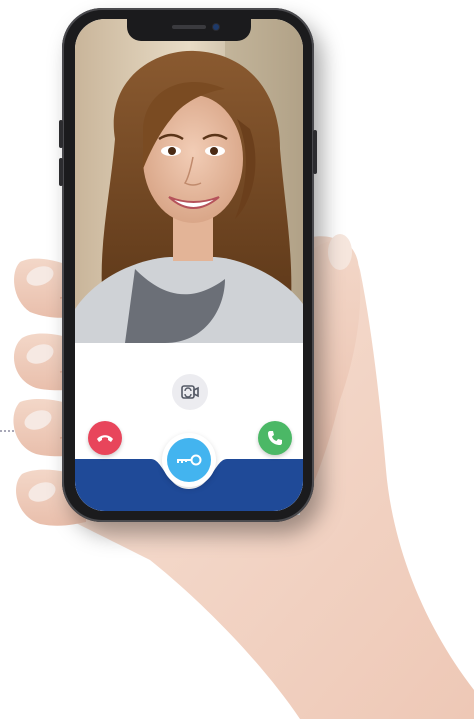  I want to click on power-button, so click(315, 152).